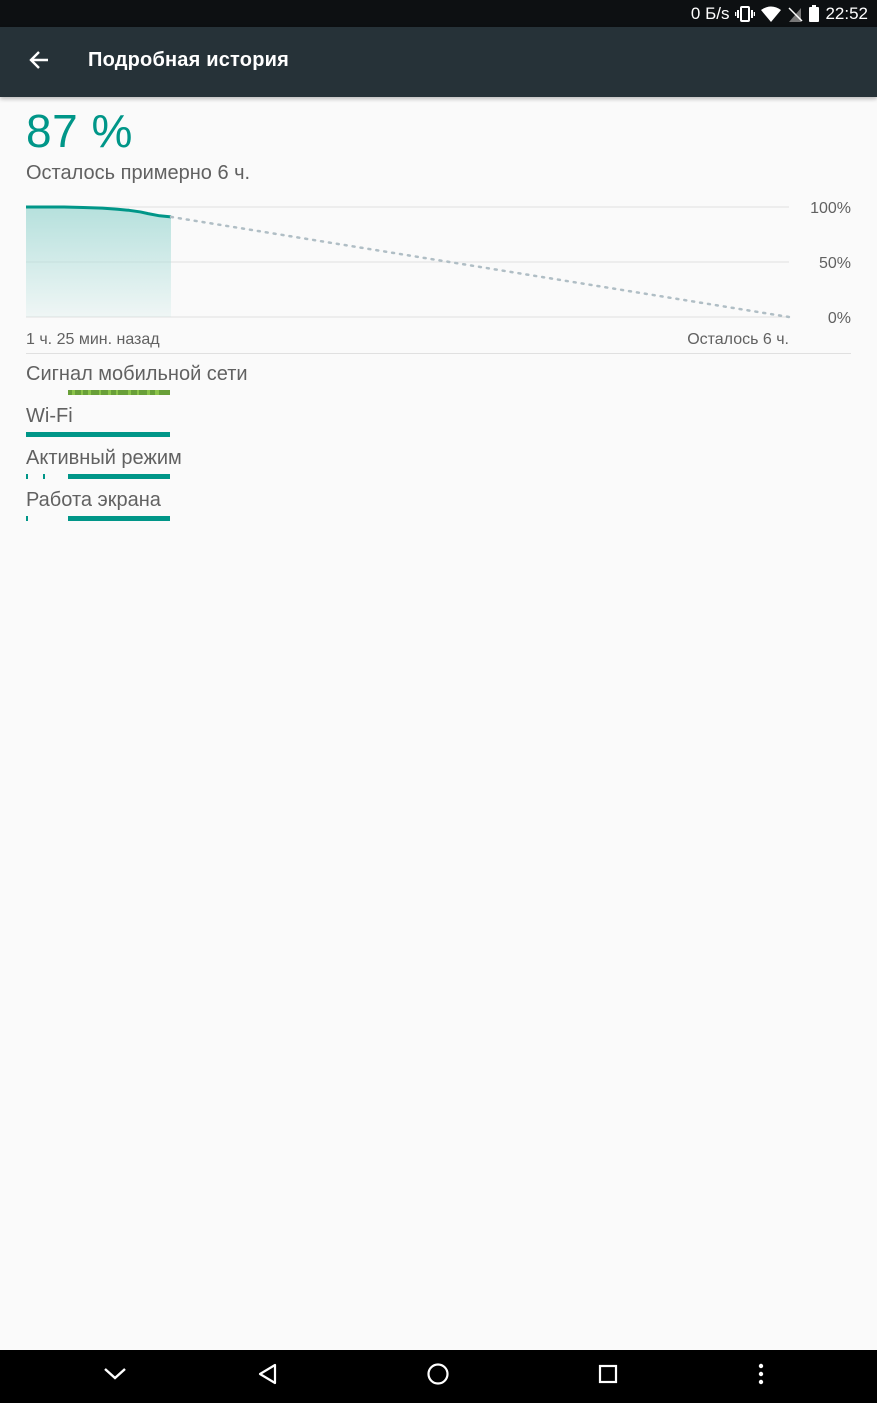 This screenshot has width=877, height=1403. What do you see at coordinates (138, 173) in the screenshot?
I see `battery-remaining: Осталось примерно 6 ч.` at bounding box center [138, 173].